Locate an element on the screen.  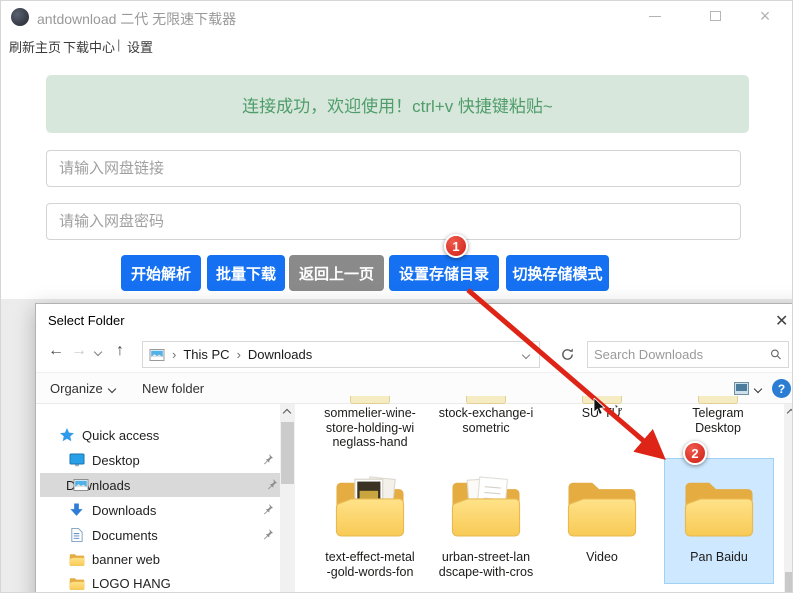
file-label: Pan Baidu is located at coordinates (719, 557).